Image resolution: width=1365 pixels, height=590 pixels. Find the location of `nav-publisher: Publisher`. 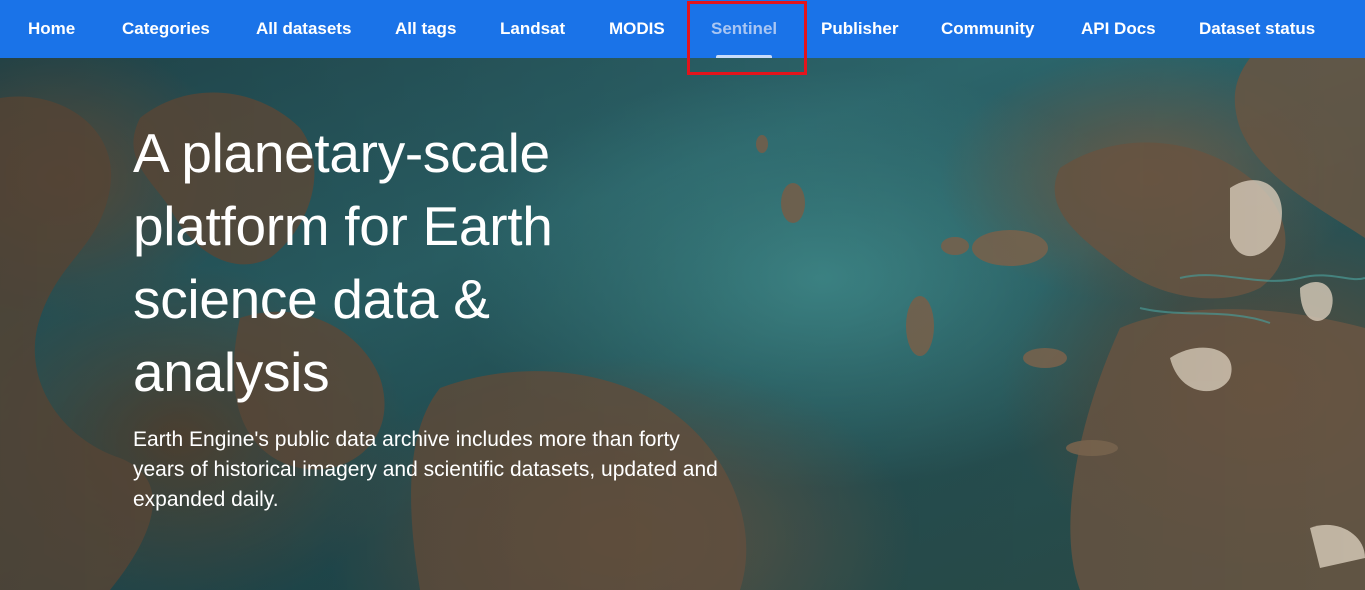

nav-publisher: Publisher is located at coordinates (859, 29).